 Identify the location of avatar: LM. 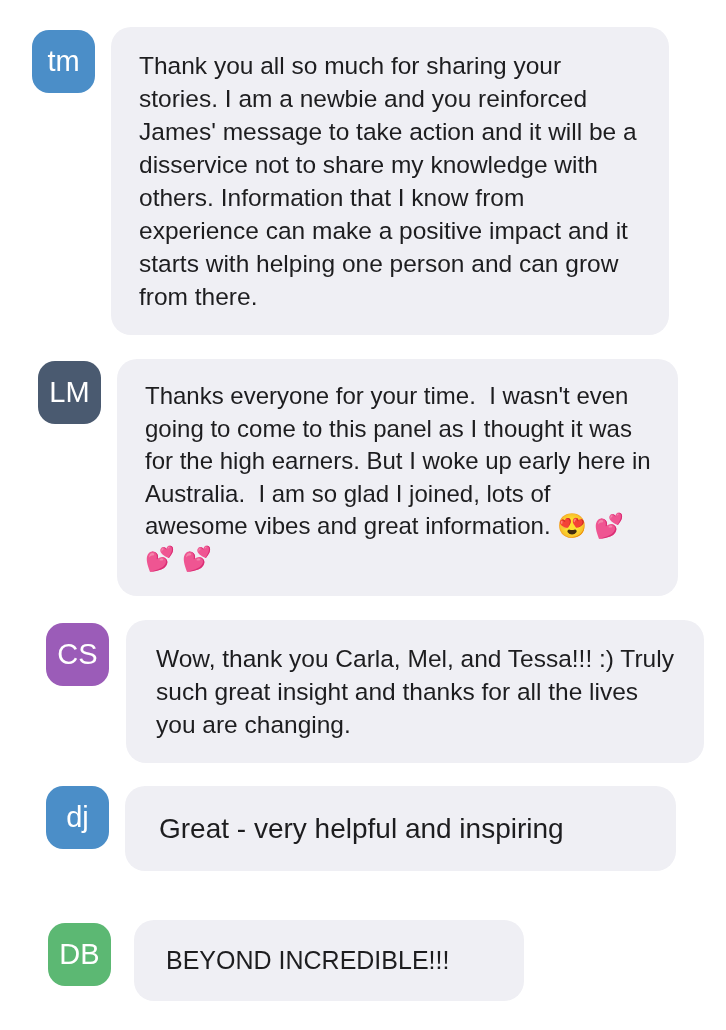
(69, 392).